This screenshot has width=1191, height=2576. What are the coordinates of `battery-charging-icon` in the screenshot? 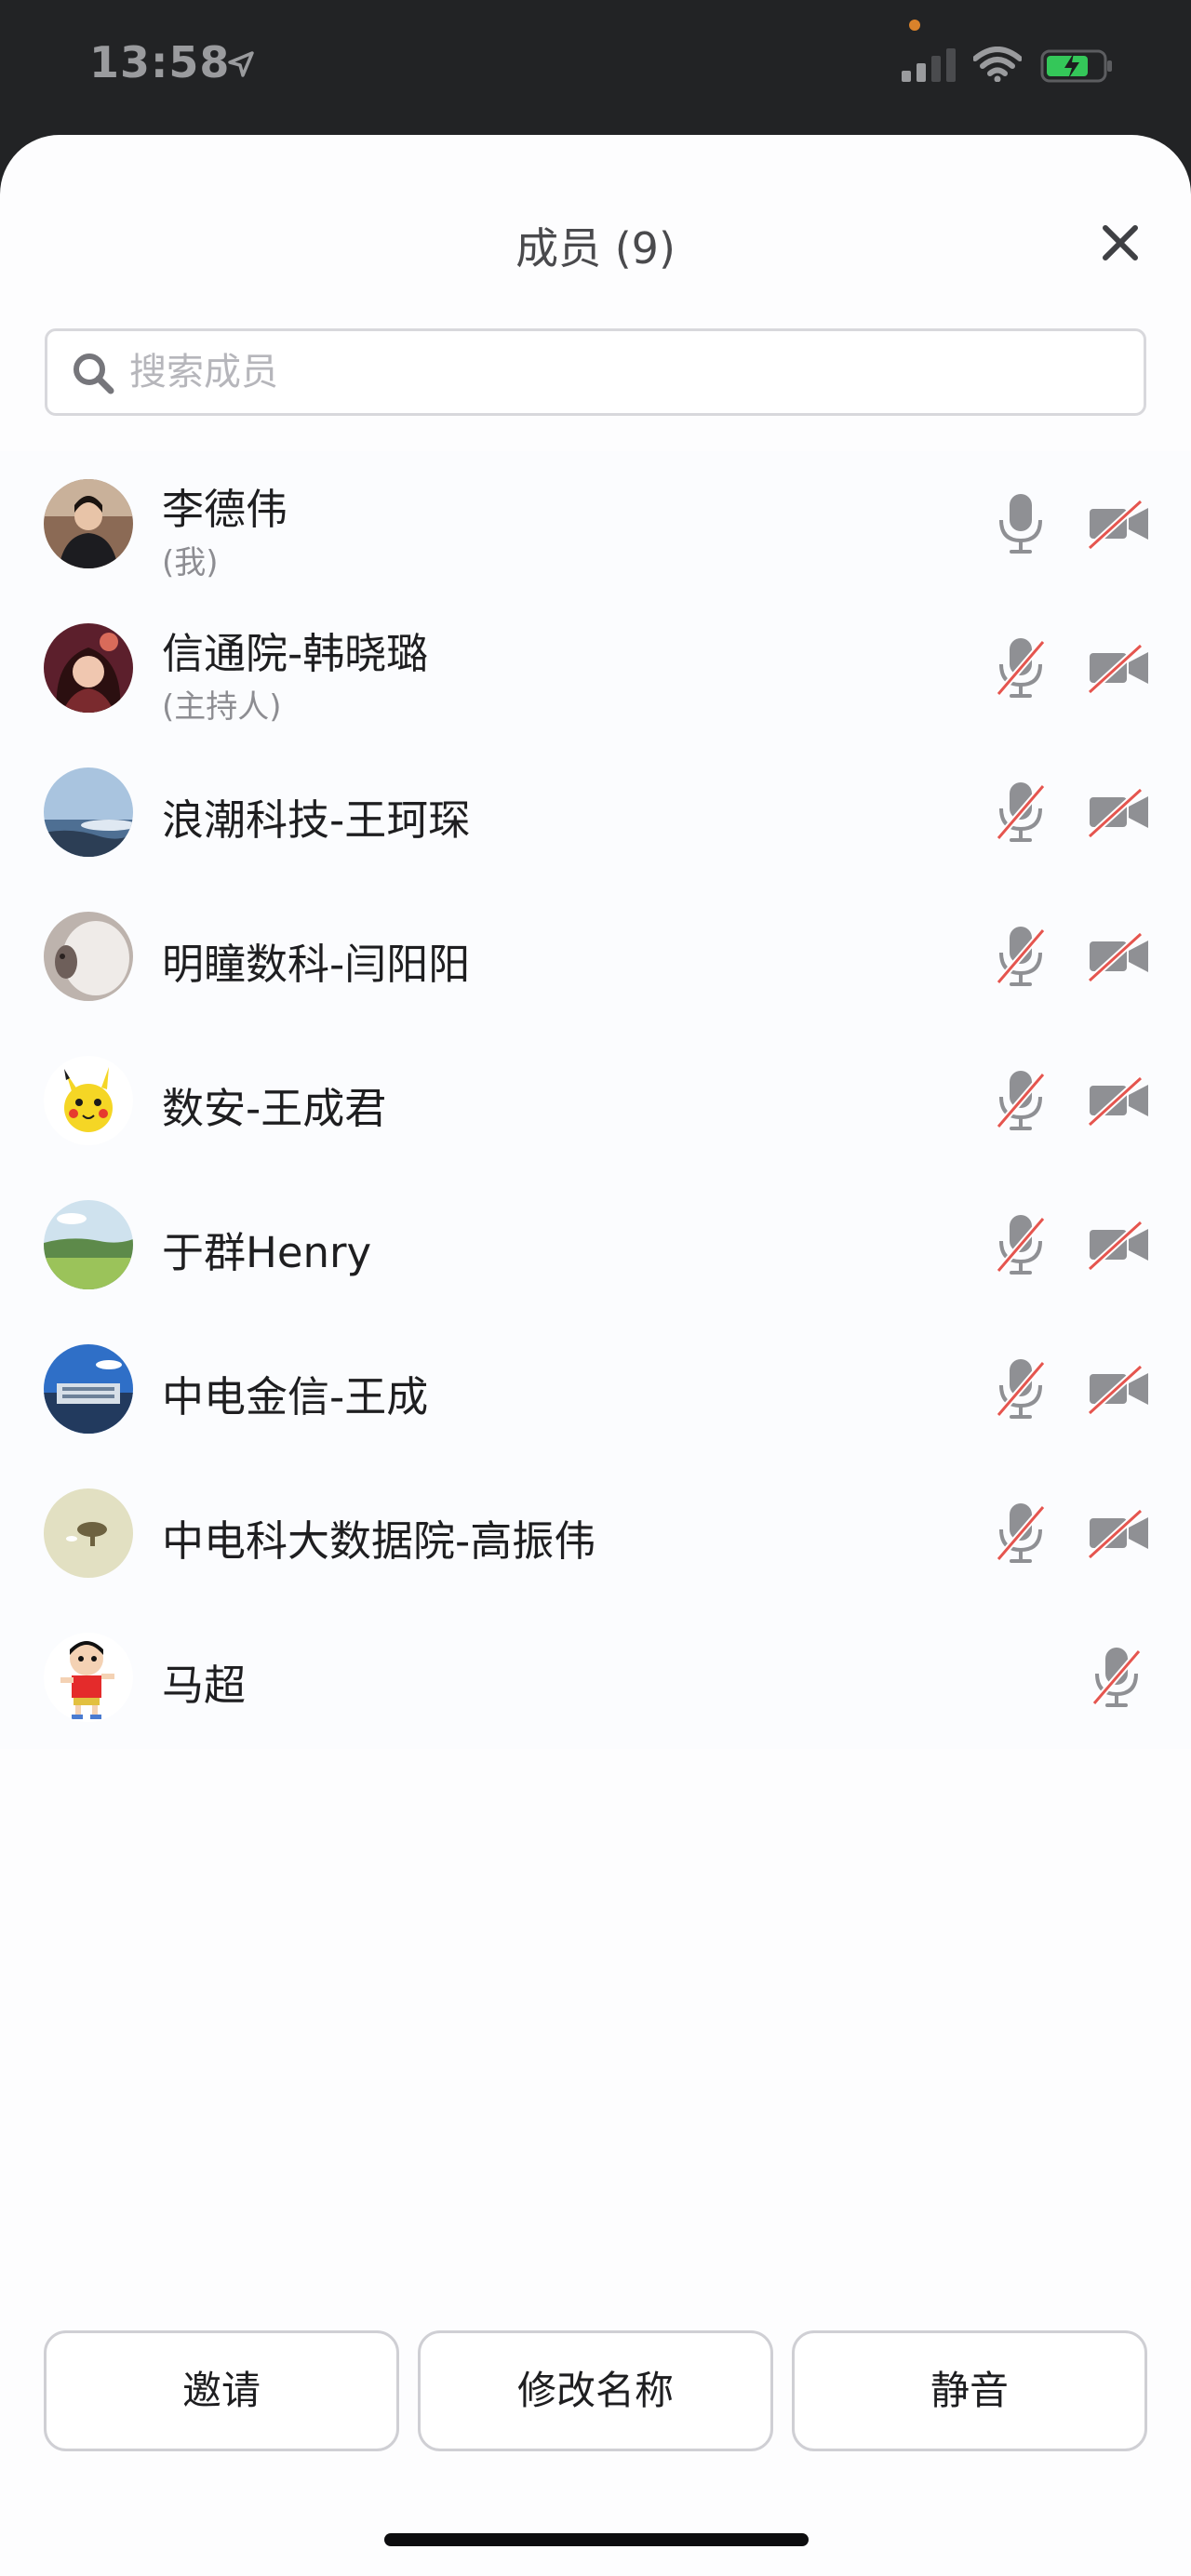 It's located at (1076, 66).